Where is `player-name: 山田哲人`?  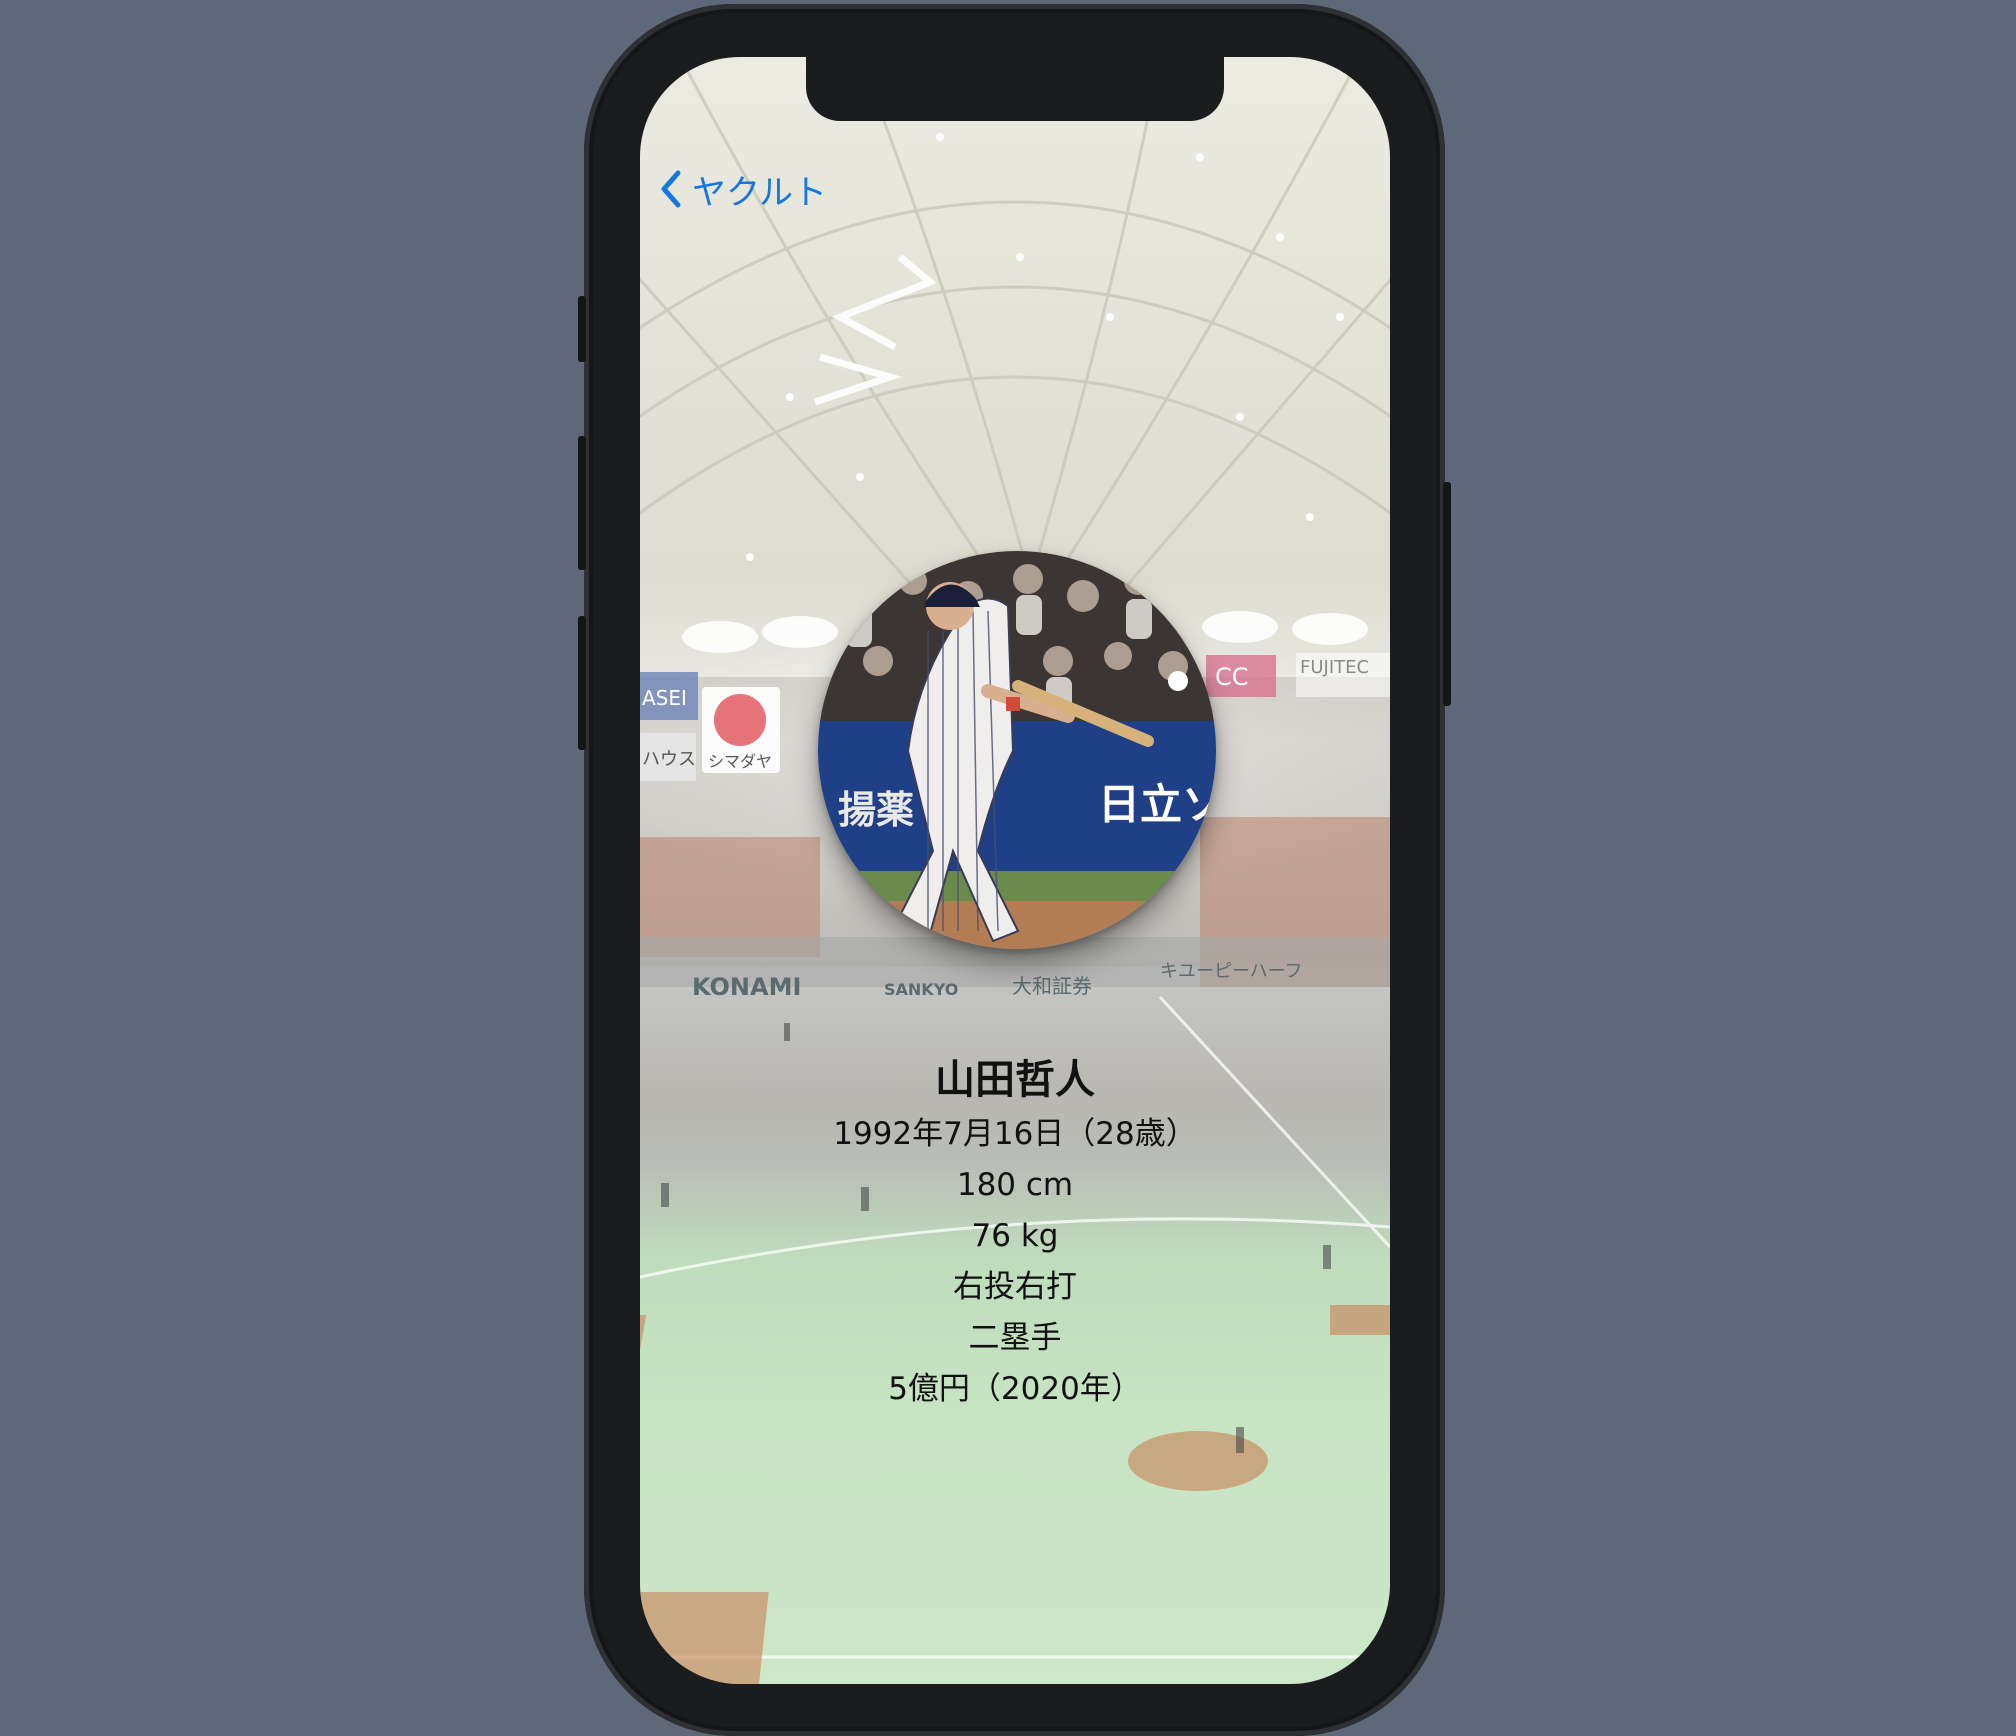
player-name: 山田哲人 is located at coordinates (1015, 1080).